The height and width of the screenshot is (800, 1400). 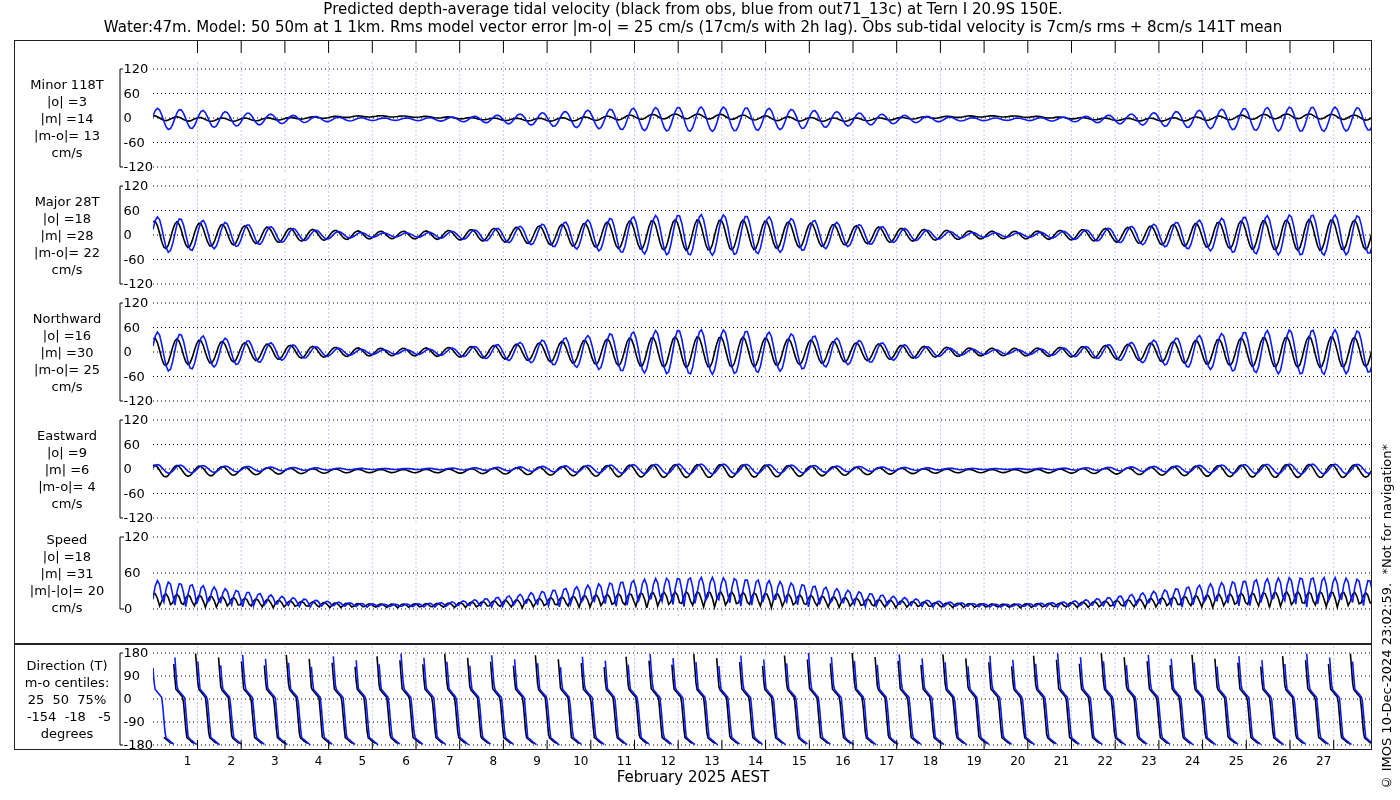 I want to click on y-tick-label: -180, so click(x=138, y=743).